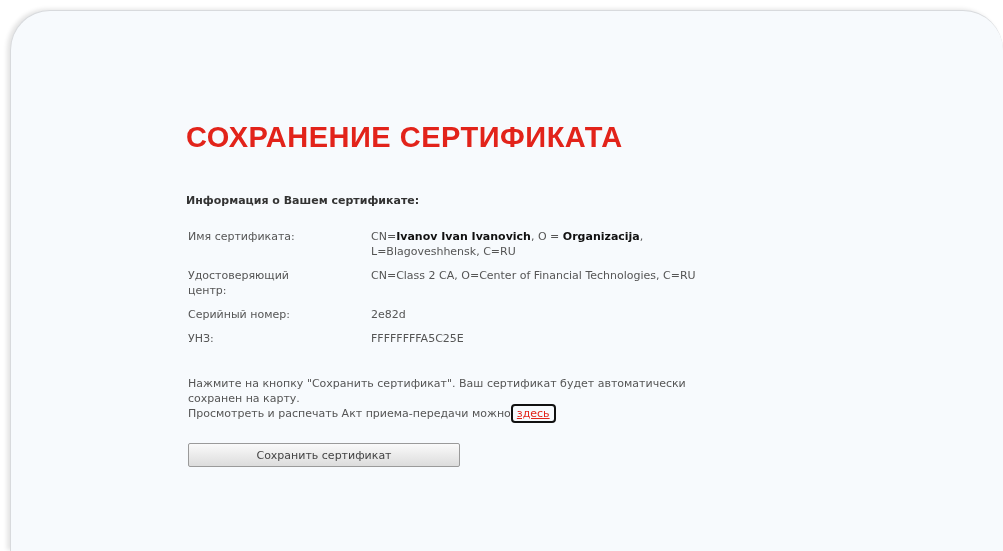 The width and height of the screenshot is (1003, 551). I want to click on field-label: Удостоверяющий центр:, so click(239, 283).